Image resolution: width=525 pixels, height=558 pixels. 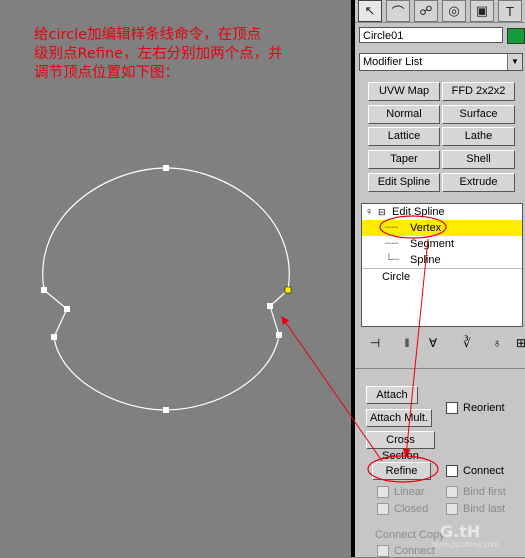 What do you see at coordinates (400, 446) in the screenshot?
I see `cross-section-button: Cross Section` at bounding box center [400, 446].